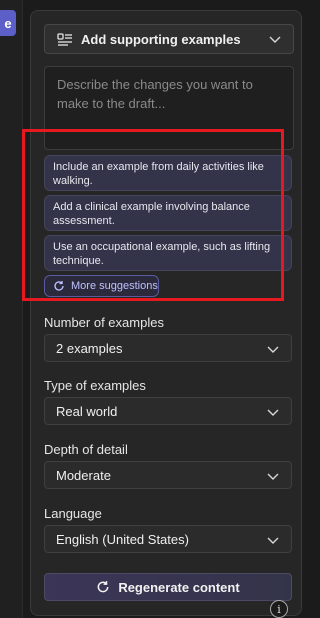  I want to click on refresh-icon, so click(103, 587).